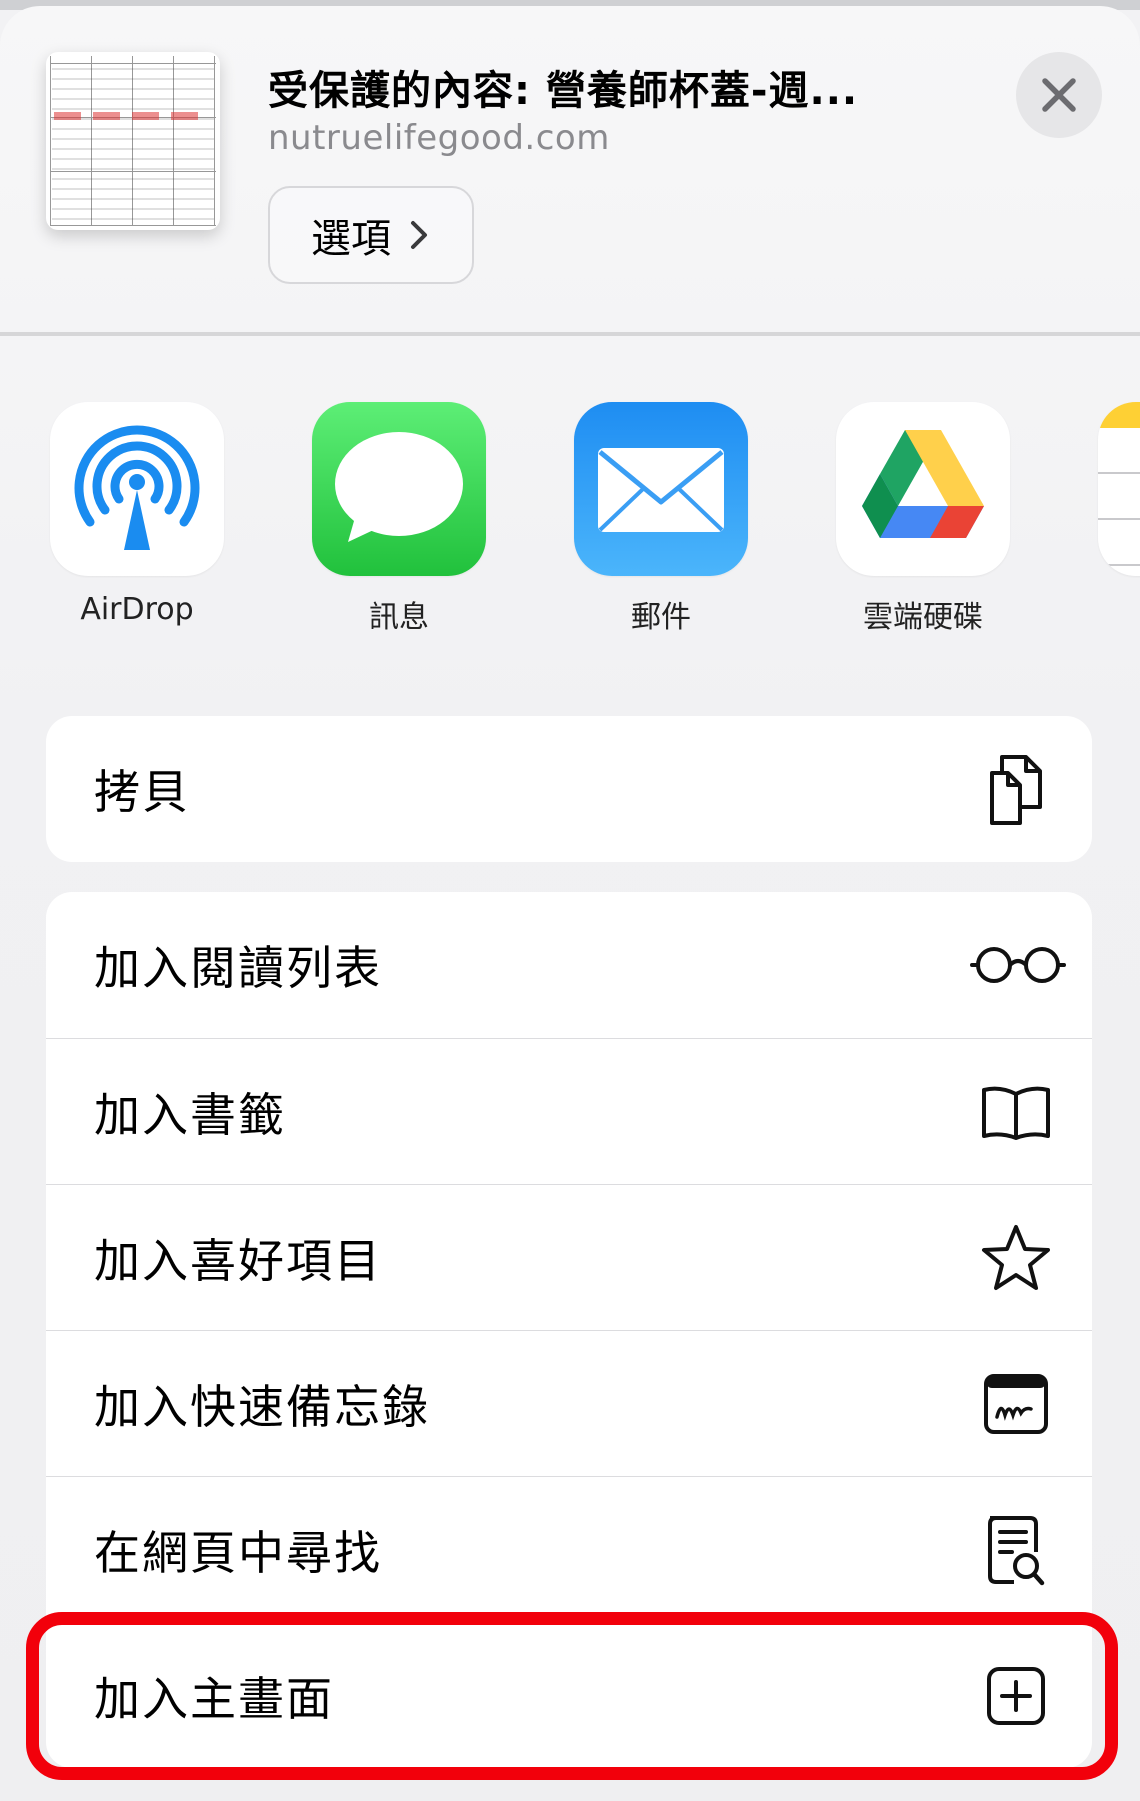 The image size is (1140, 1801). I want to click on add-square-icon, so click(1016, 1696).